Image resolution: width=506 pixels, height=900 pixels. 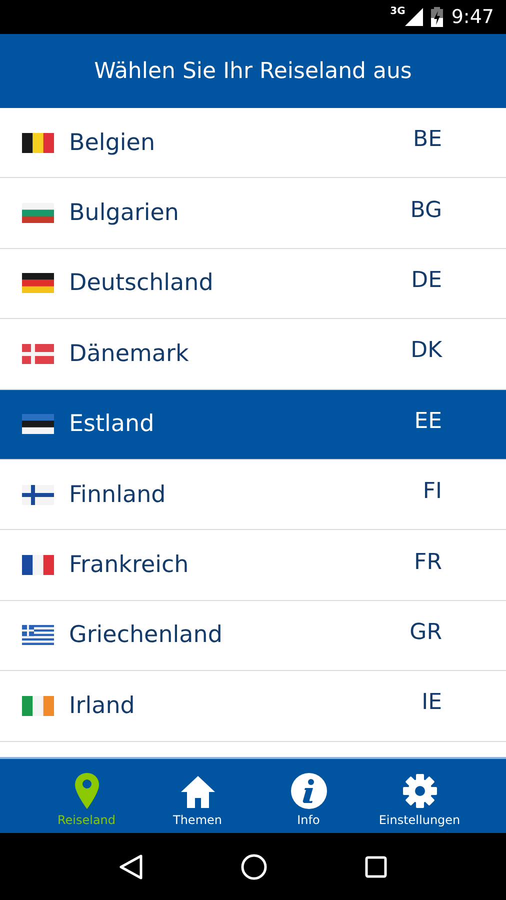 What do you see at coordinates (432, 491) in the screenshot?
I see `country-code: FI` at bounding box center [432, 491].